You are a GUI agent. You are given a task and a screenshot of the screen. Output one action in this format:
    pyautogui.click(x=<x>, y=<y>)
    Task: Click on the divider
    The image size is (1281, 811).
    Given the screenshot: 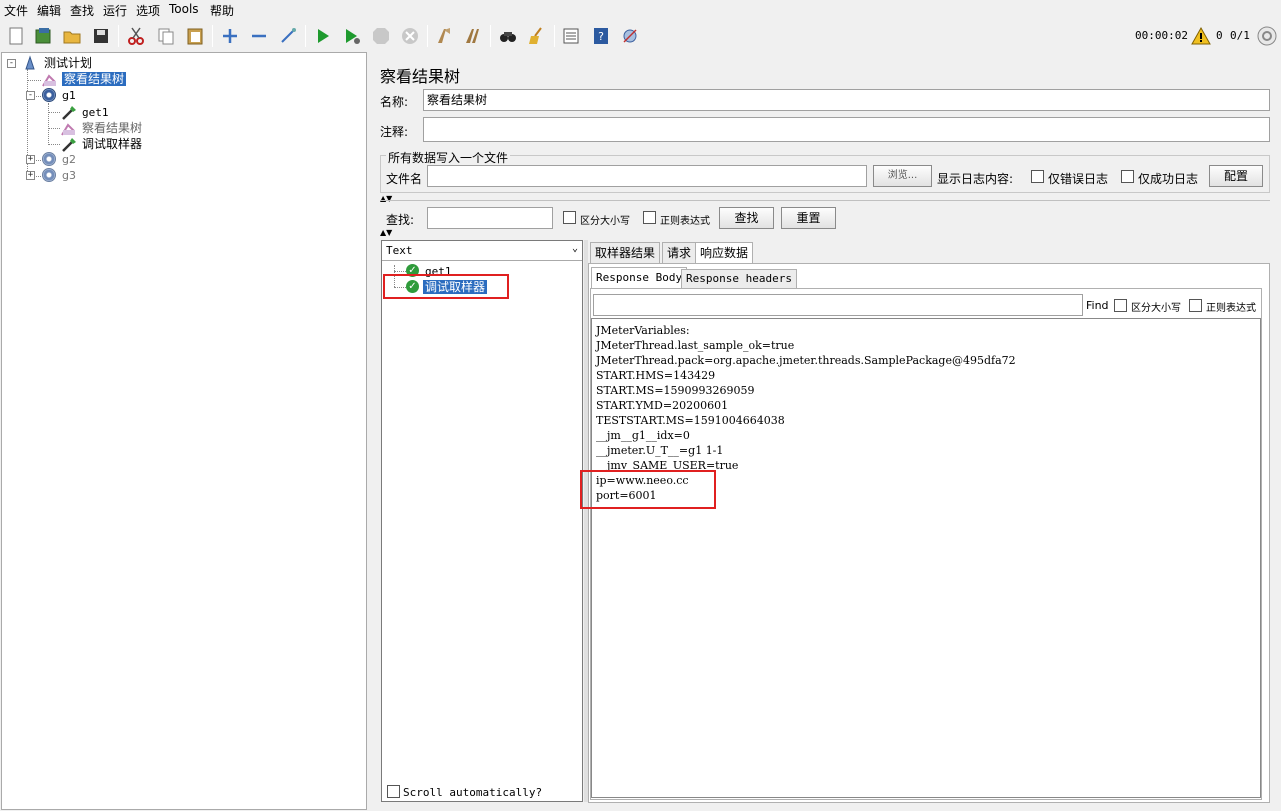 What is the action you would take?
    pyautogui.click(x=825, y=200)
    